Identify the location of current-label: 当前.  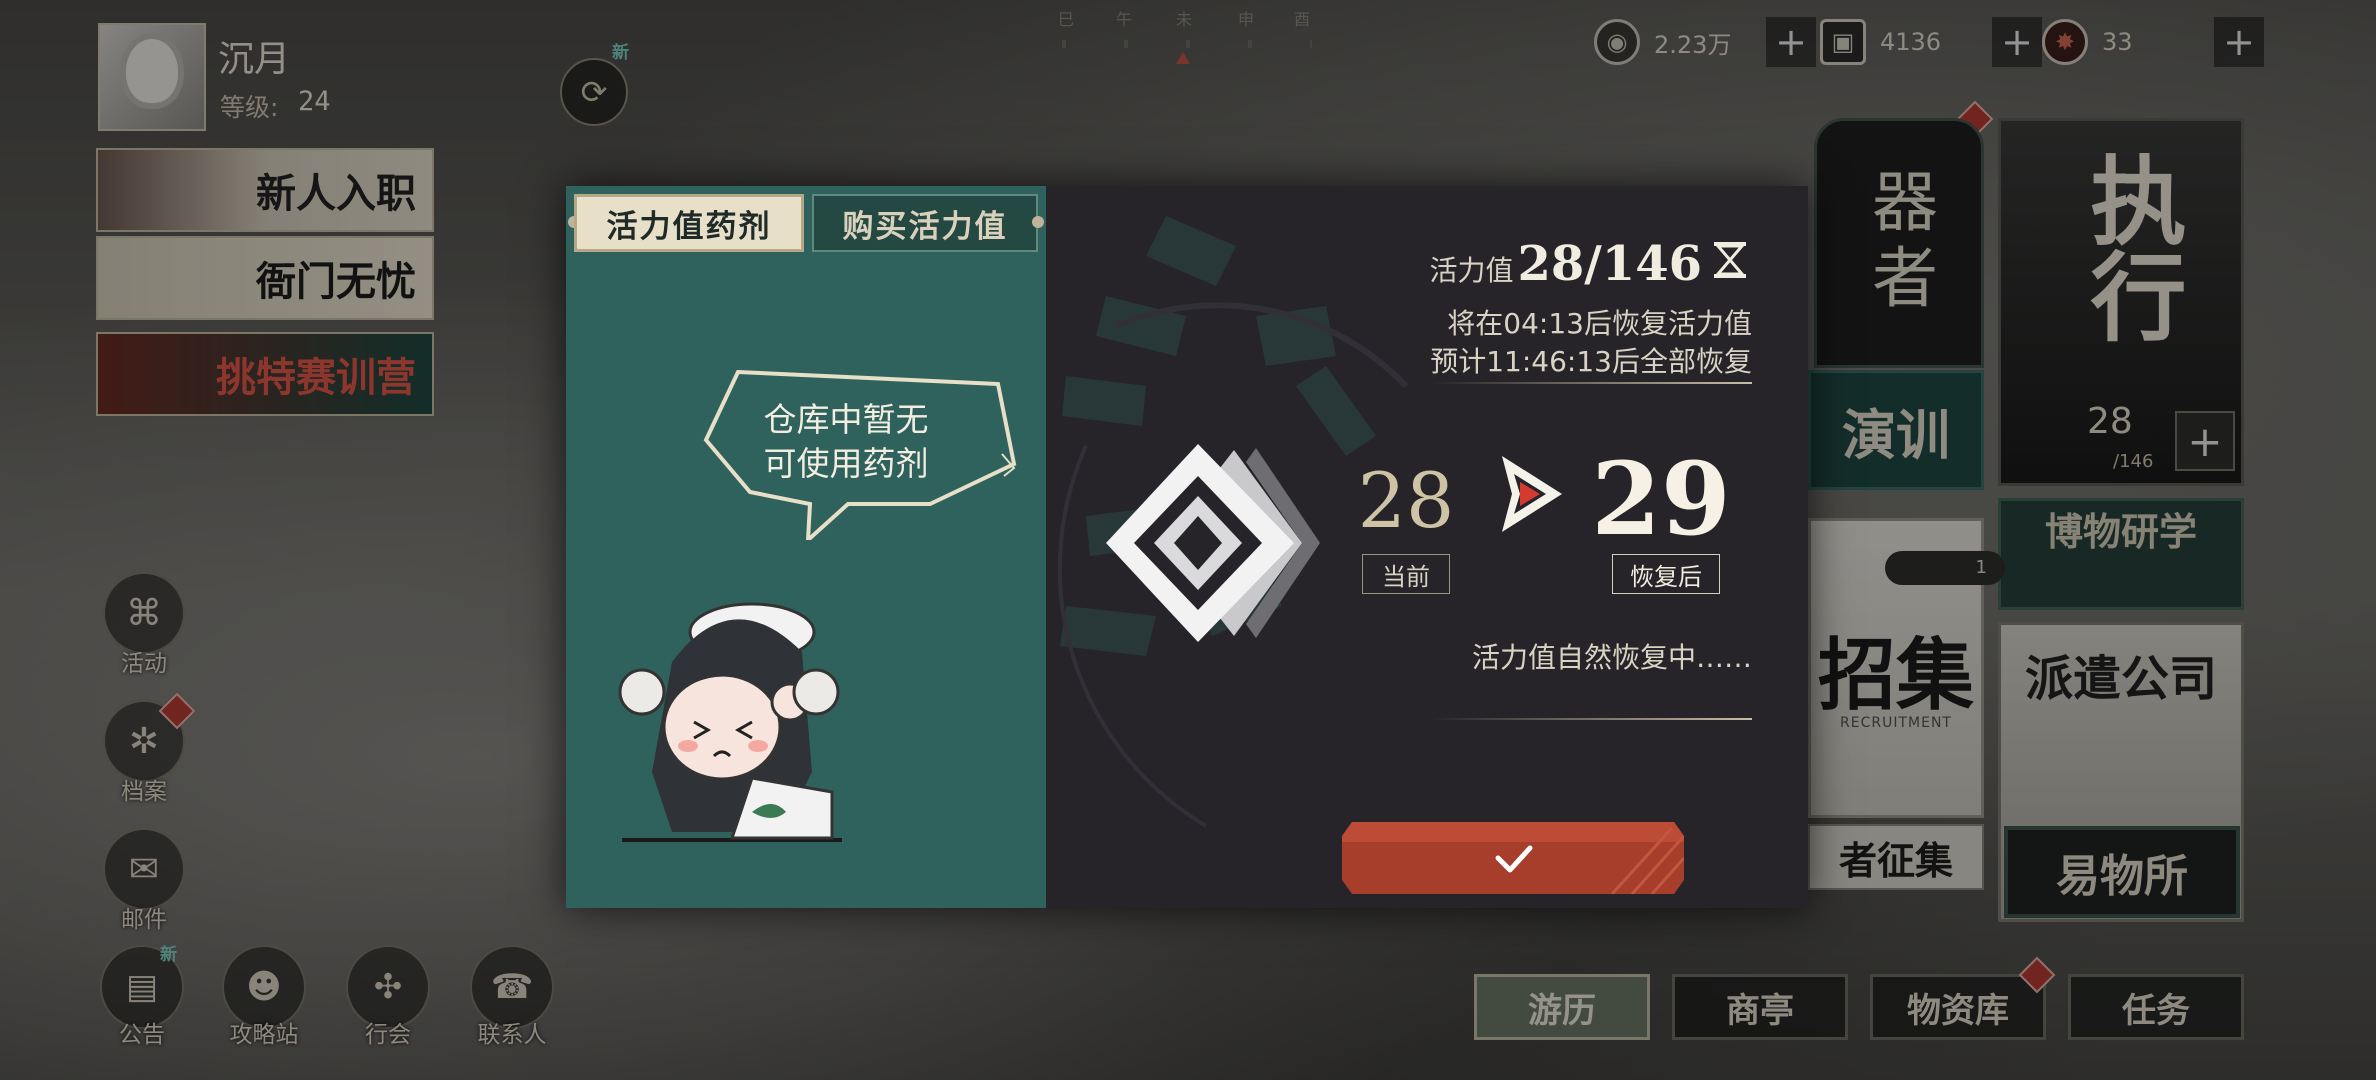
(1406, 574).